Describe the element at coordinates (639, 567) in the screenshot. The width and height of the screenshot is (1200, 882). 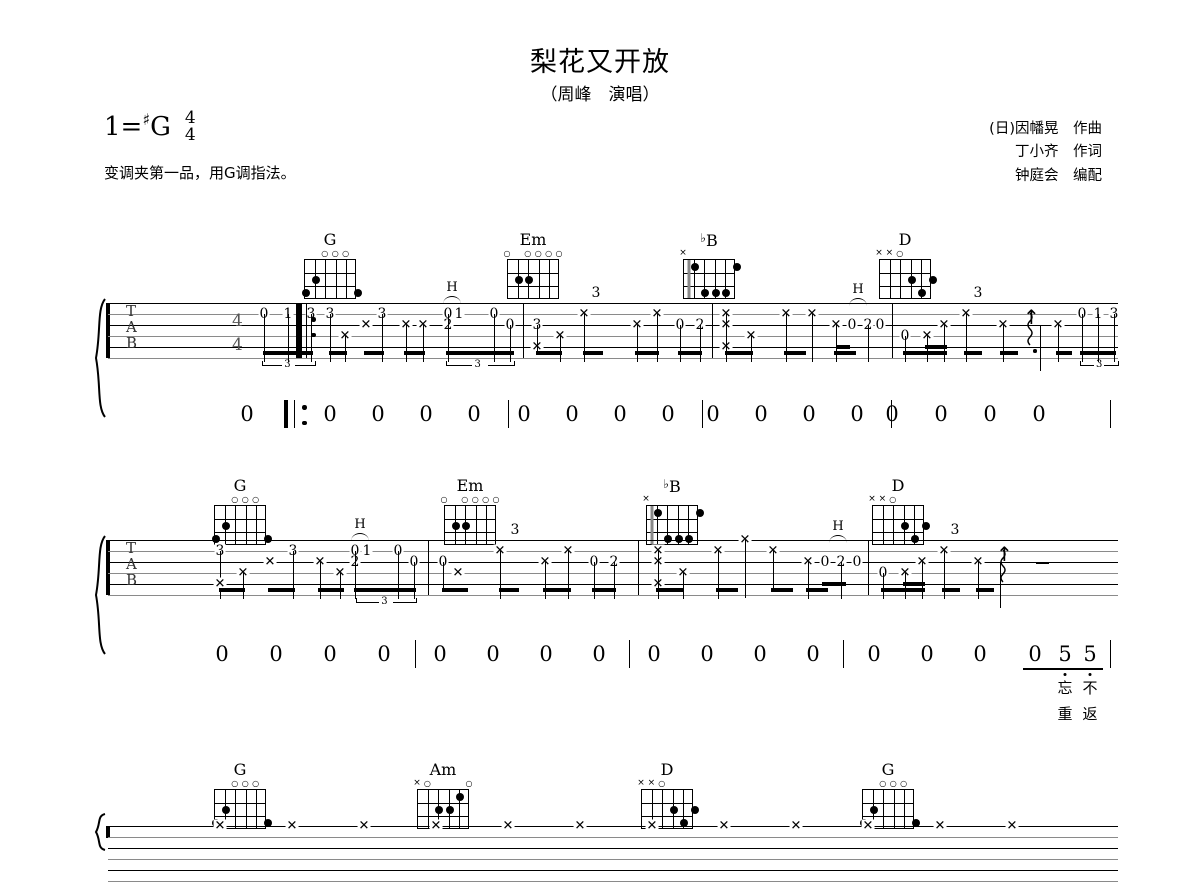
I see `barline` at that location.